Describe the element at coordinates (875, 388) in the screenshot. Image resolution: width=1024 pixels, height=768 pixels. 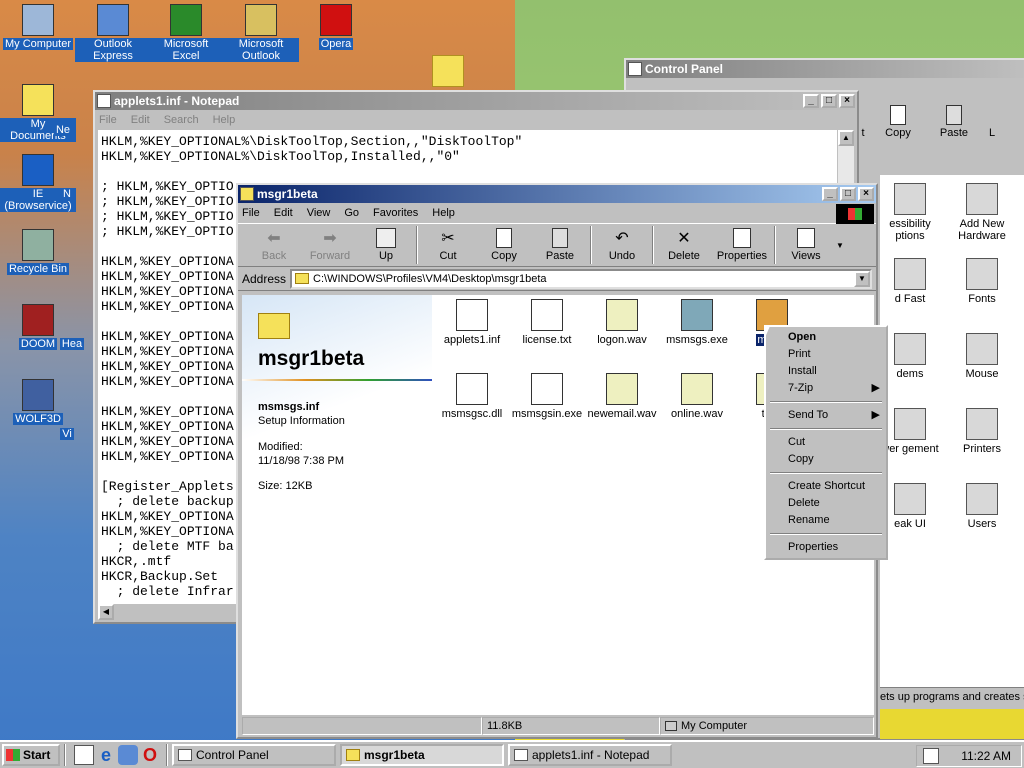
I see `submenu-arrow-icon: ▶` at that location.